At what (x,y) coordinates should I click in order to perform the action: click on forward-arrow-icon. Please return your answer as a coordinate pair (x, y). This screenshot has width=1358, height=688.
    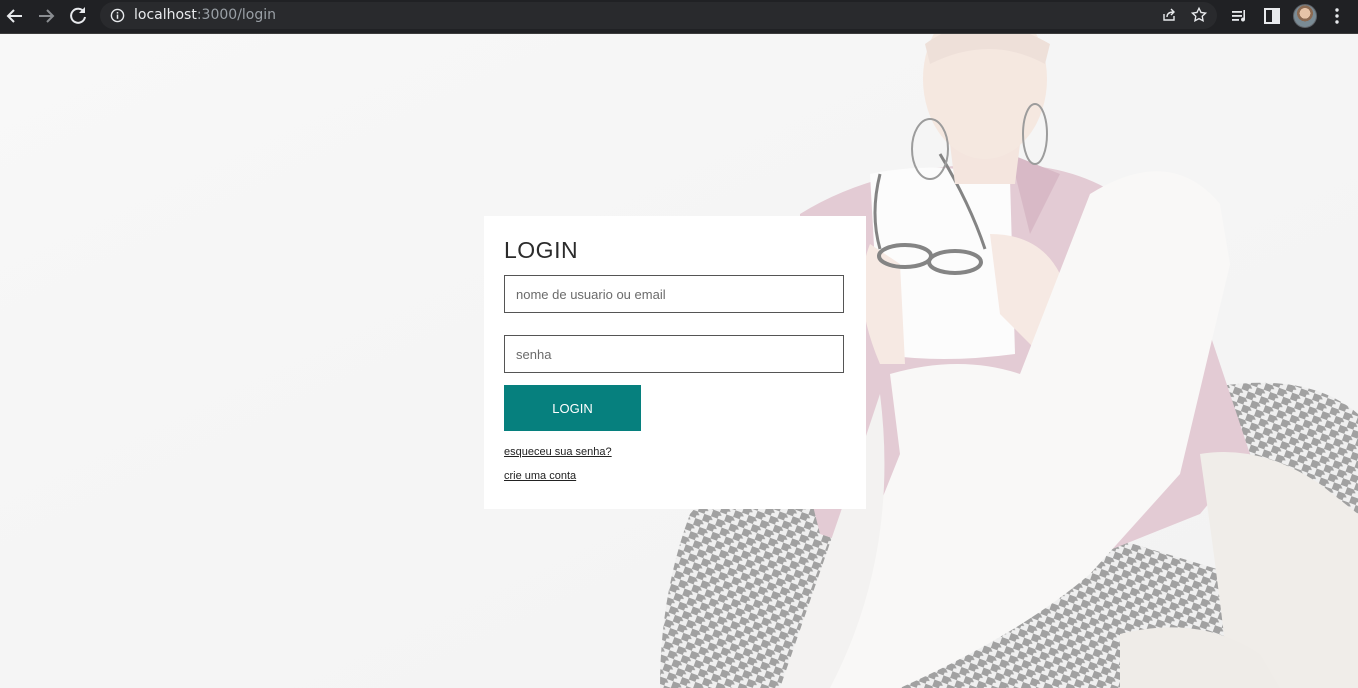
    Looking at the image, I should click on (46, 16).